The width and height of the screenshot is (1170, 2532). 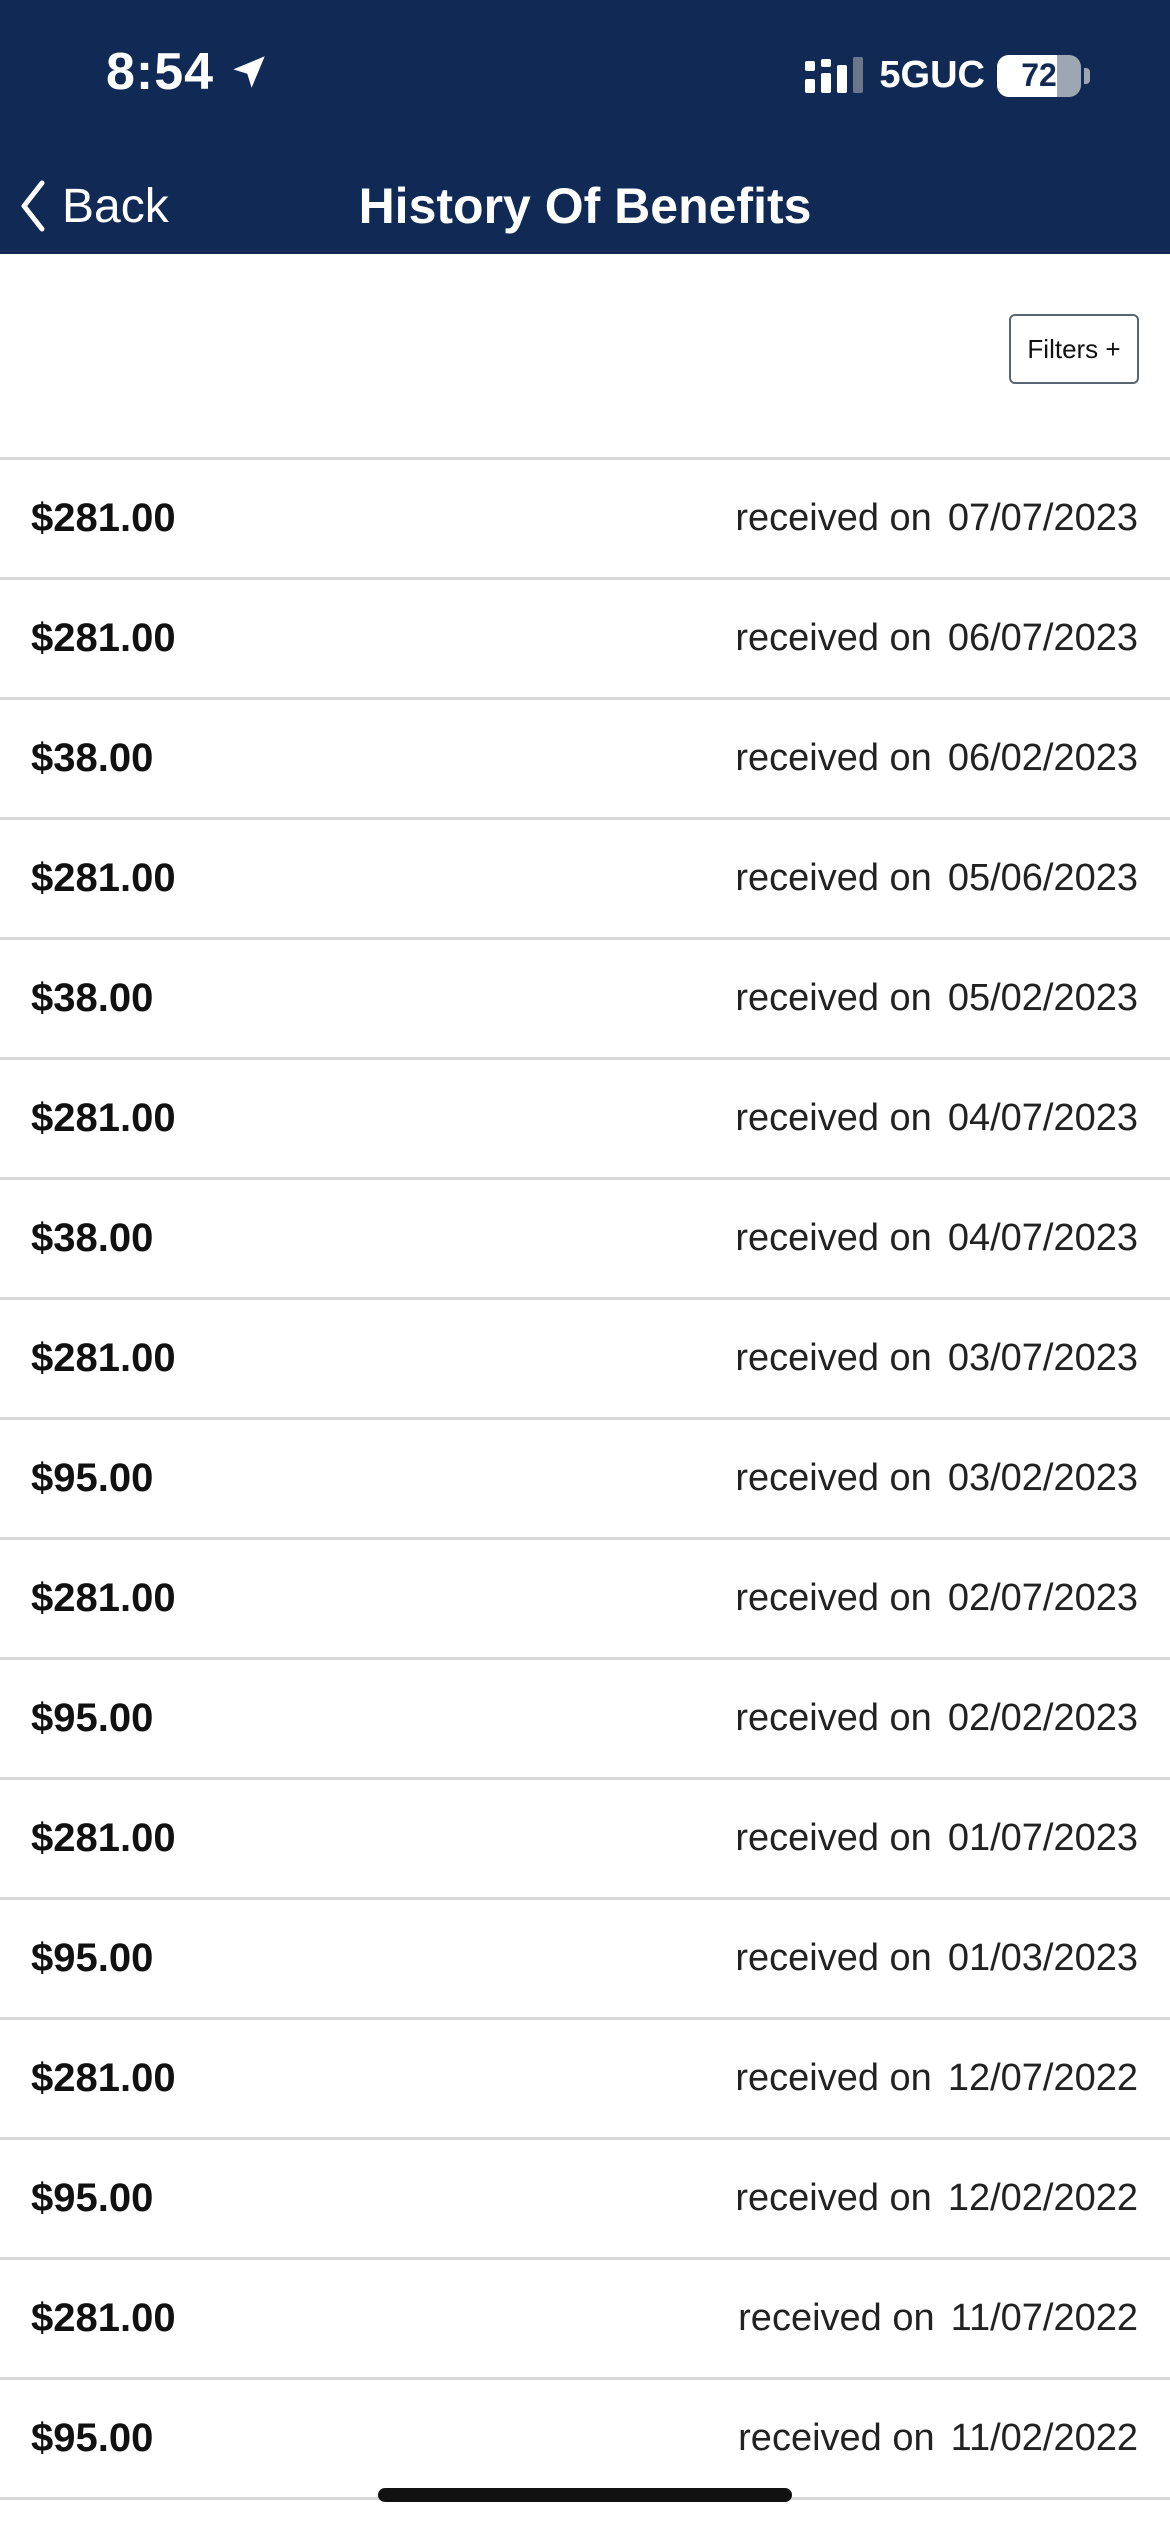 I want to click on benefit-row: $38.00 received on 06/02/2023, so click(x=585, y=760).